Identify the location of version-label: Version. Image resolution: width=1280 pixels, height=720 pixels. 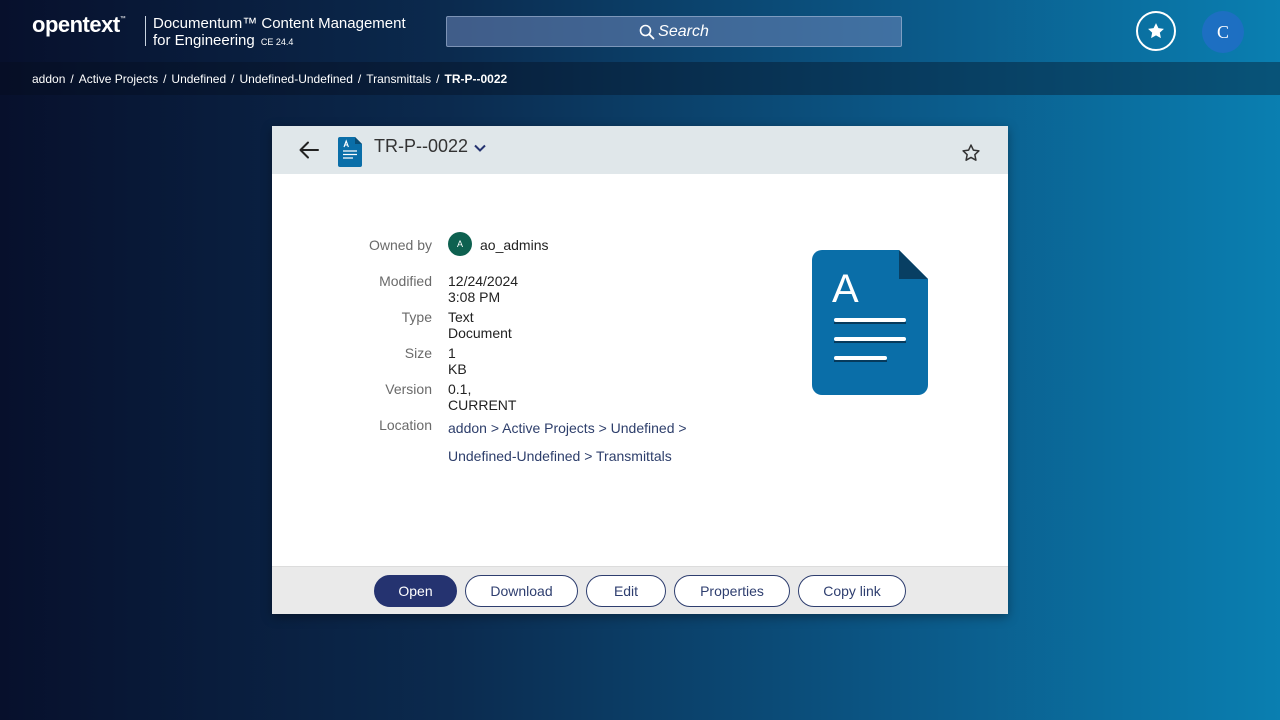
(408, 389).